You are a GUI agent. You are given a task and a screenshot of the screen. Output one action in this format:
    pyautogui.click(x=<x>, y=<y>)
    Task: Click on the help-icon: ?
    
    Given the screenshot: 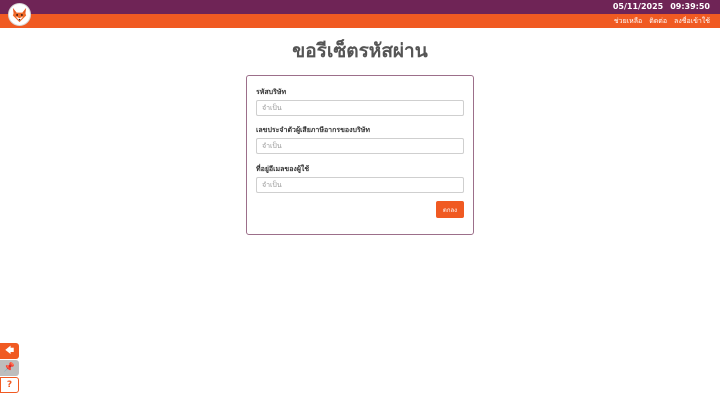 What is the action you would take?
    pyautogui.click(x=9, y=385)
    